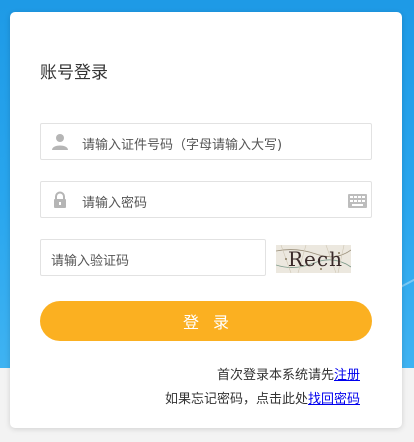  I want to click on forgot-password-hint: 如果忘记密码，点击此处找回密码, so click(262, 397).